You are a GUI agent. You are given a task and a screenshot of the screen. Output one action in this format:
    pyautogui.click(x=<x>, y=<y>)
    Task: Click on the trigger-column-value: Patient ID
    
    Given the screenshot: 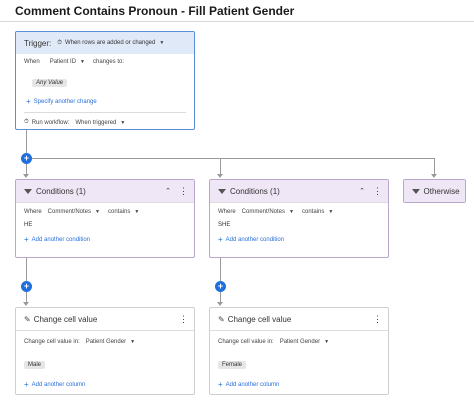 What is the action you would take?
    pyautogui.click(x=63, y=62)
    